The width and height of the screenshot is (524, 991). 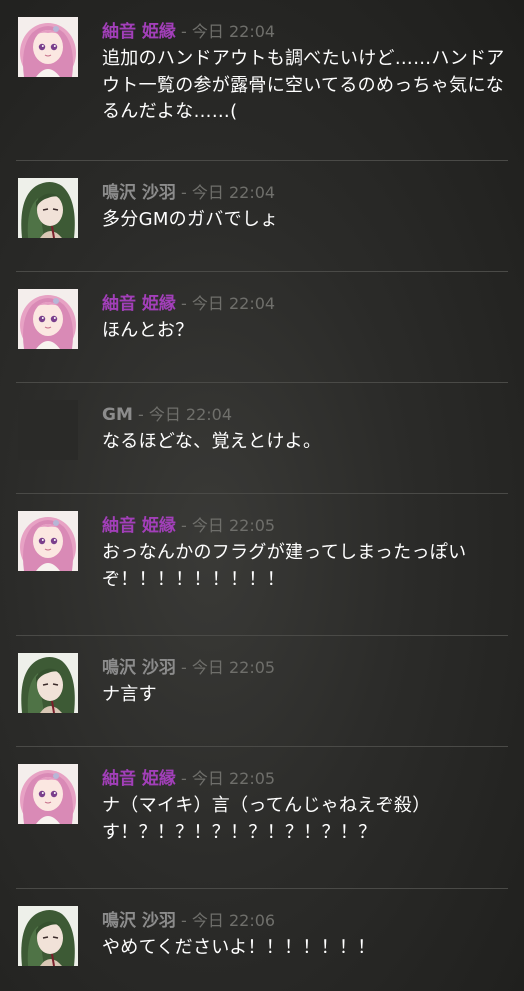 I want to click on message-text: ほんとお？, so click(x=148, y=330).